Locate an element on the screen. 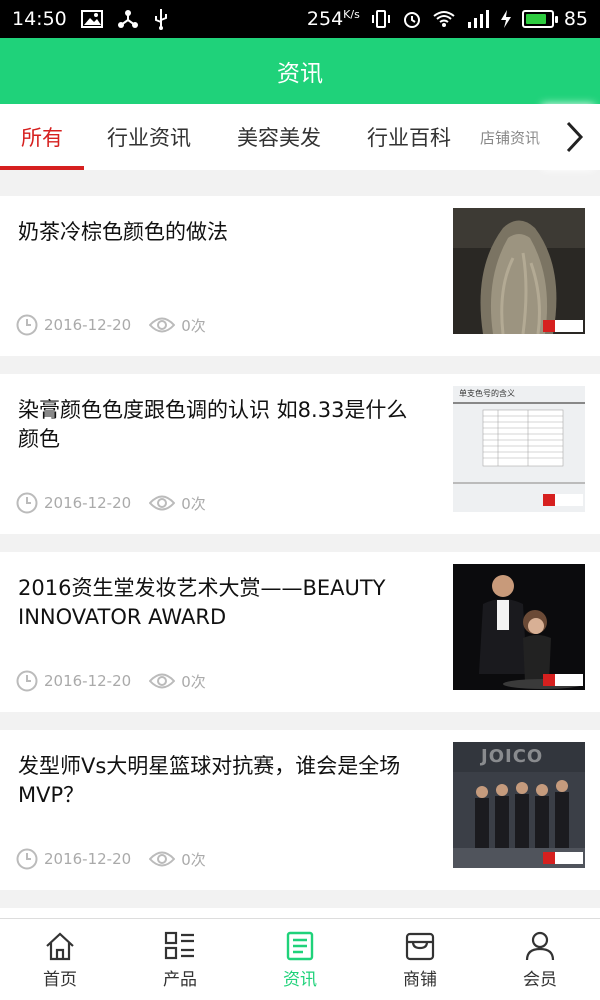 The height and width of the screenshot is (1000, 600). status-time: 14:50 is located at coordinates (39, 19).